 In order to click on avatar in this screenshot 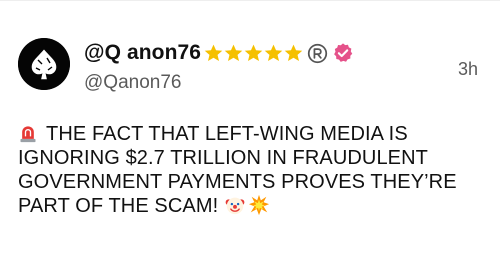, I will do `click(44, 64)`.